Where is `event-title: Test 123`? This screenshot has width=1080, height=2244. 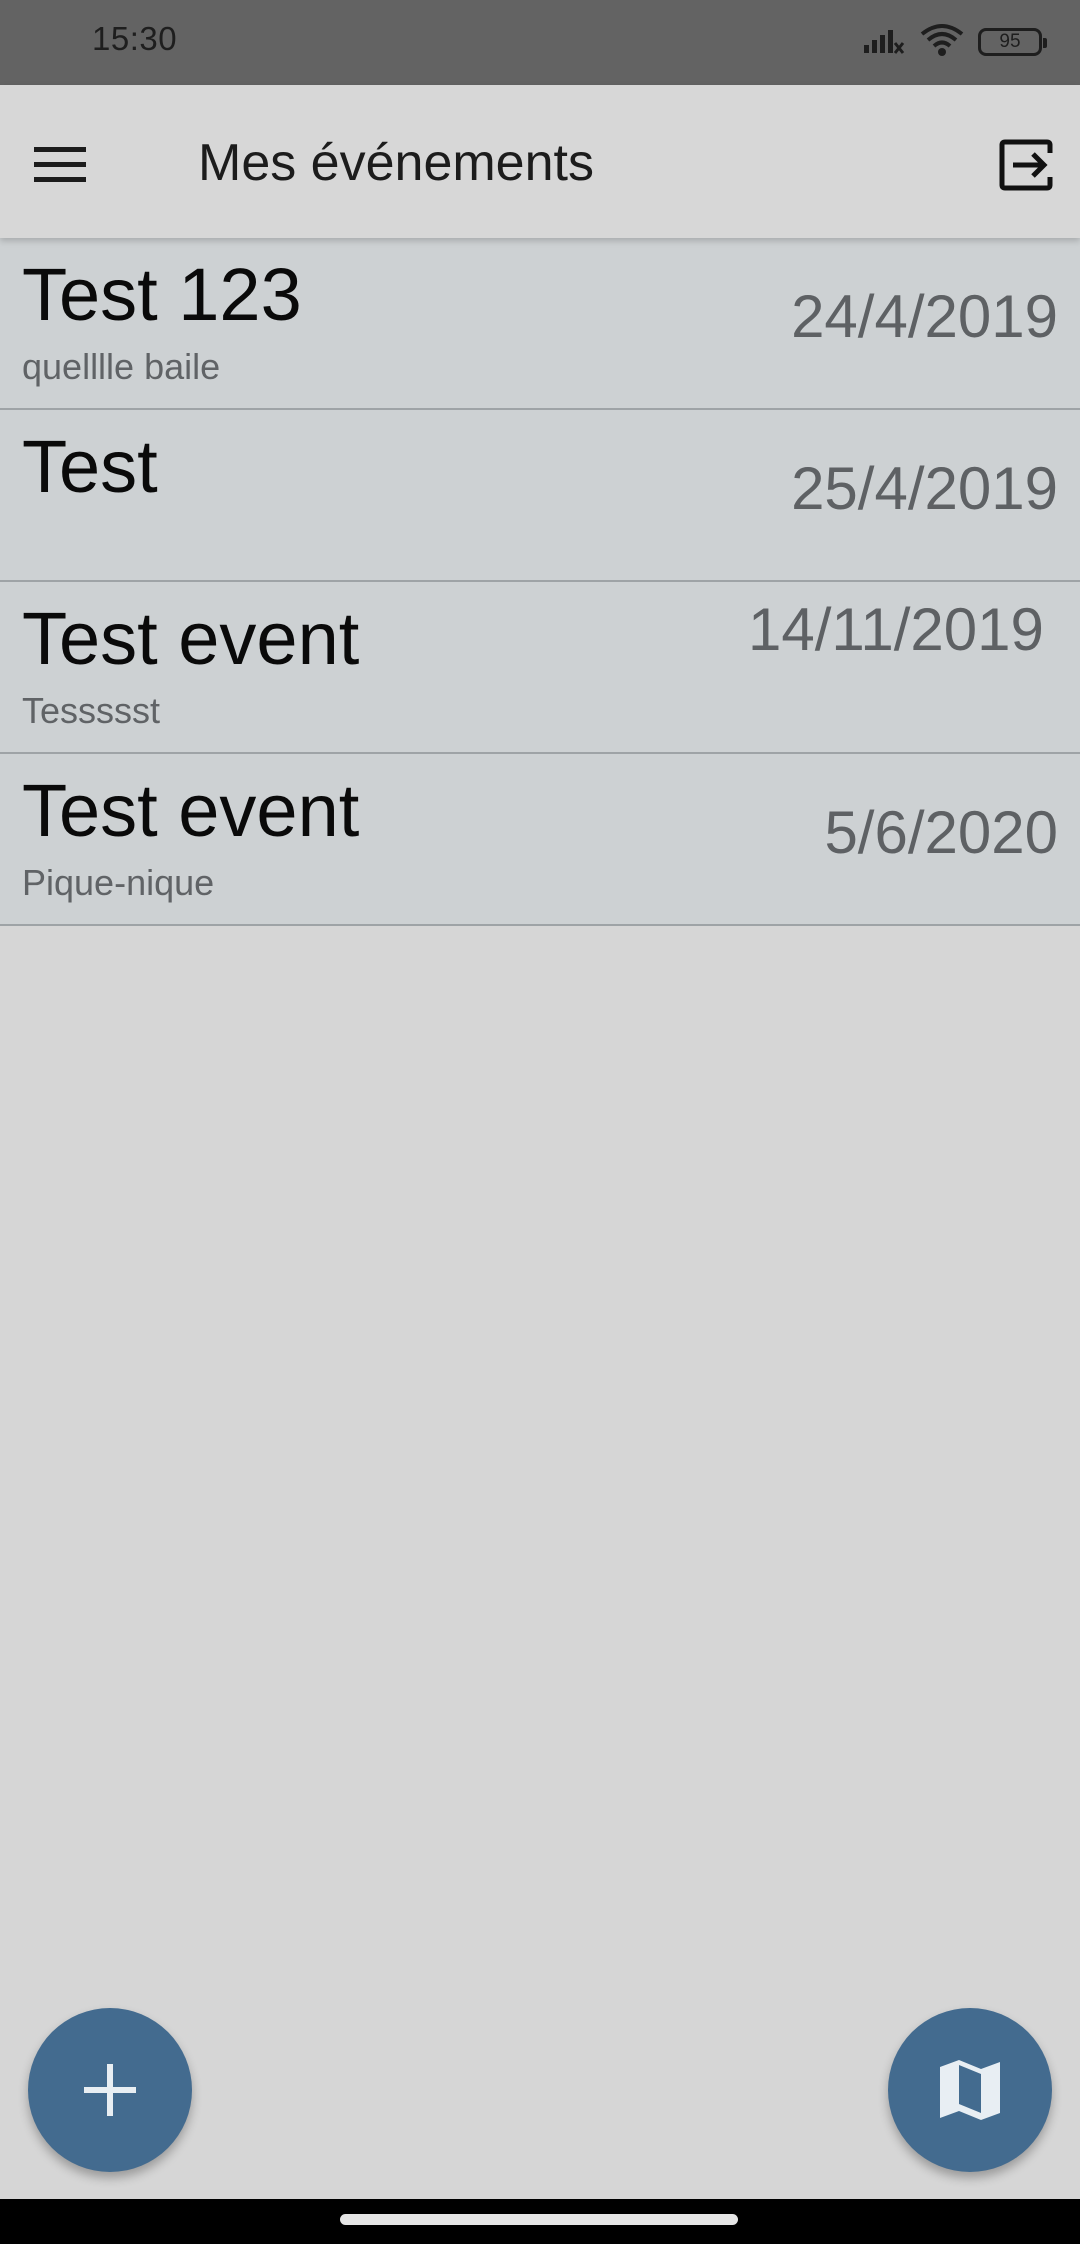
event-title: Test 123 is located at coordinates (162, 294).